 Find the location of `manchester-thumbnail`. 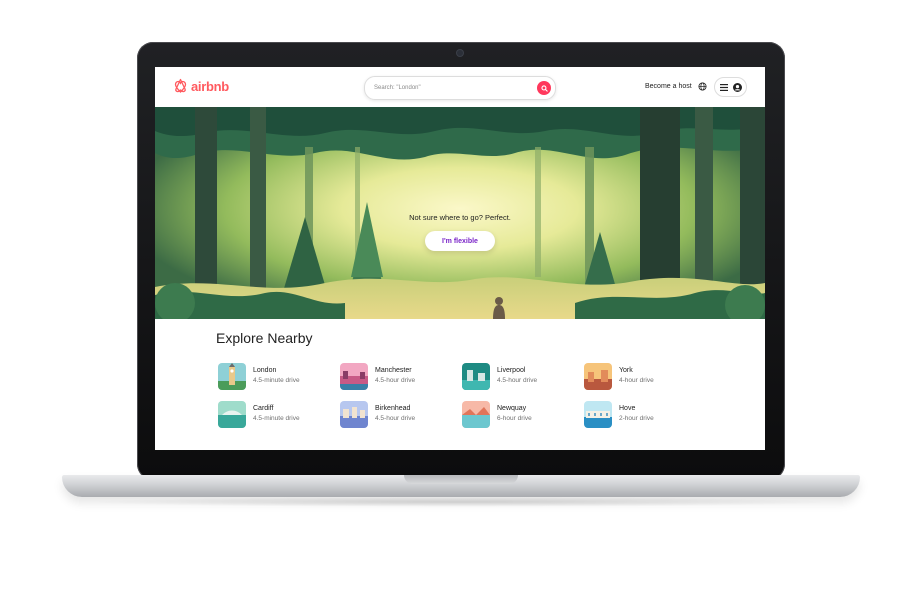

manchester-thumbnail is located at coordinates (354, 376).